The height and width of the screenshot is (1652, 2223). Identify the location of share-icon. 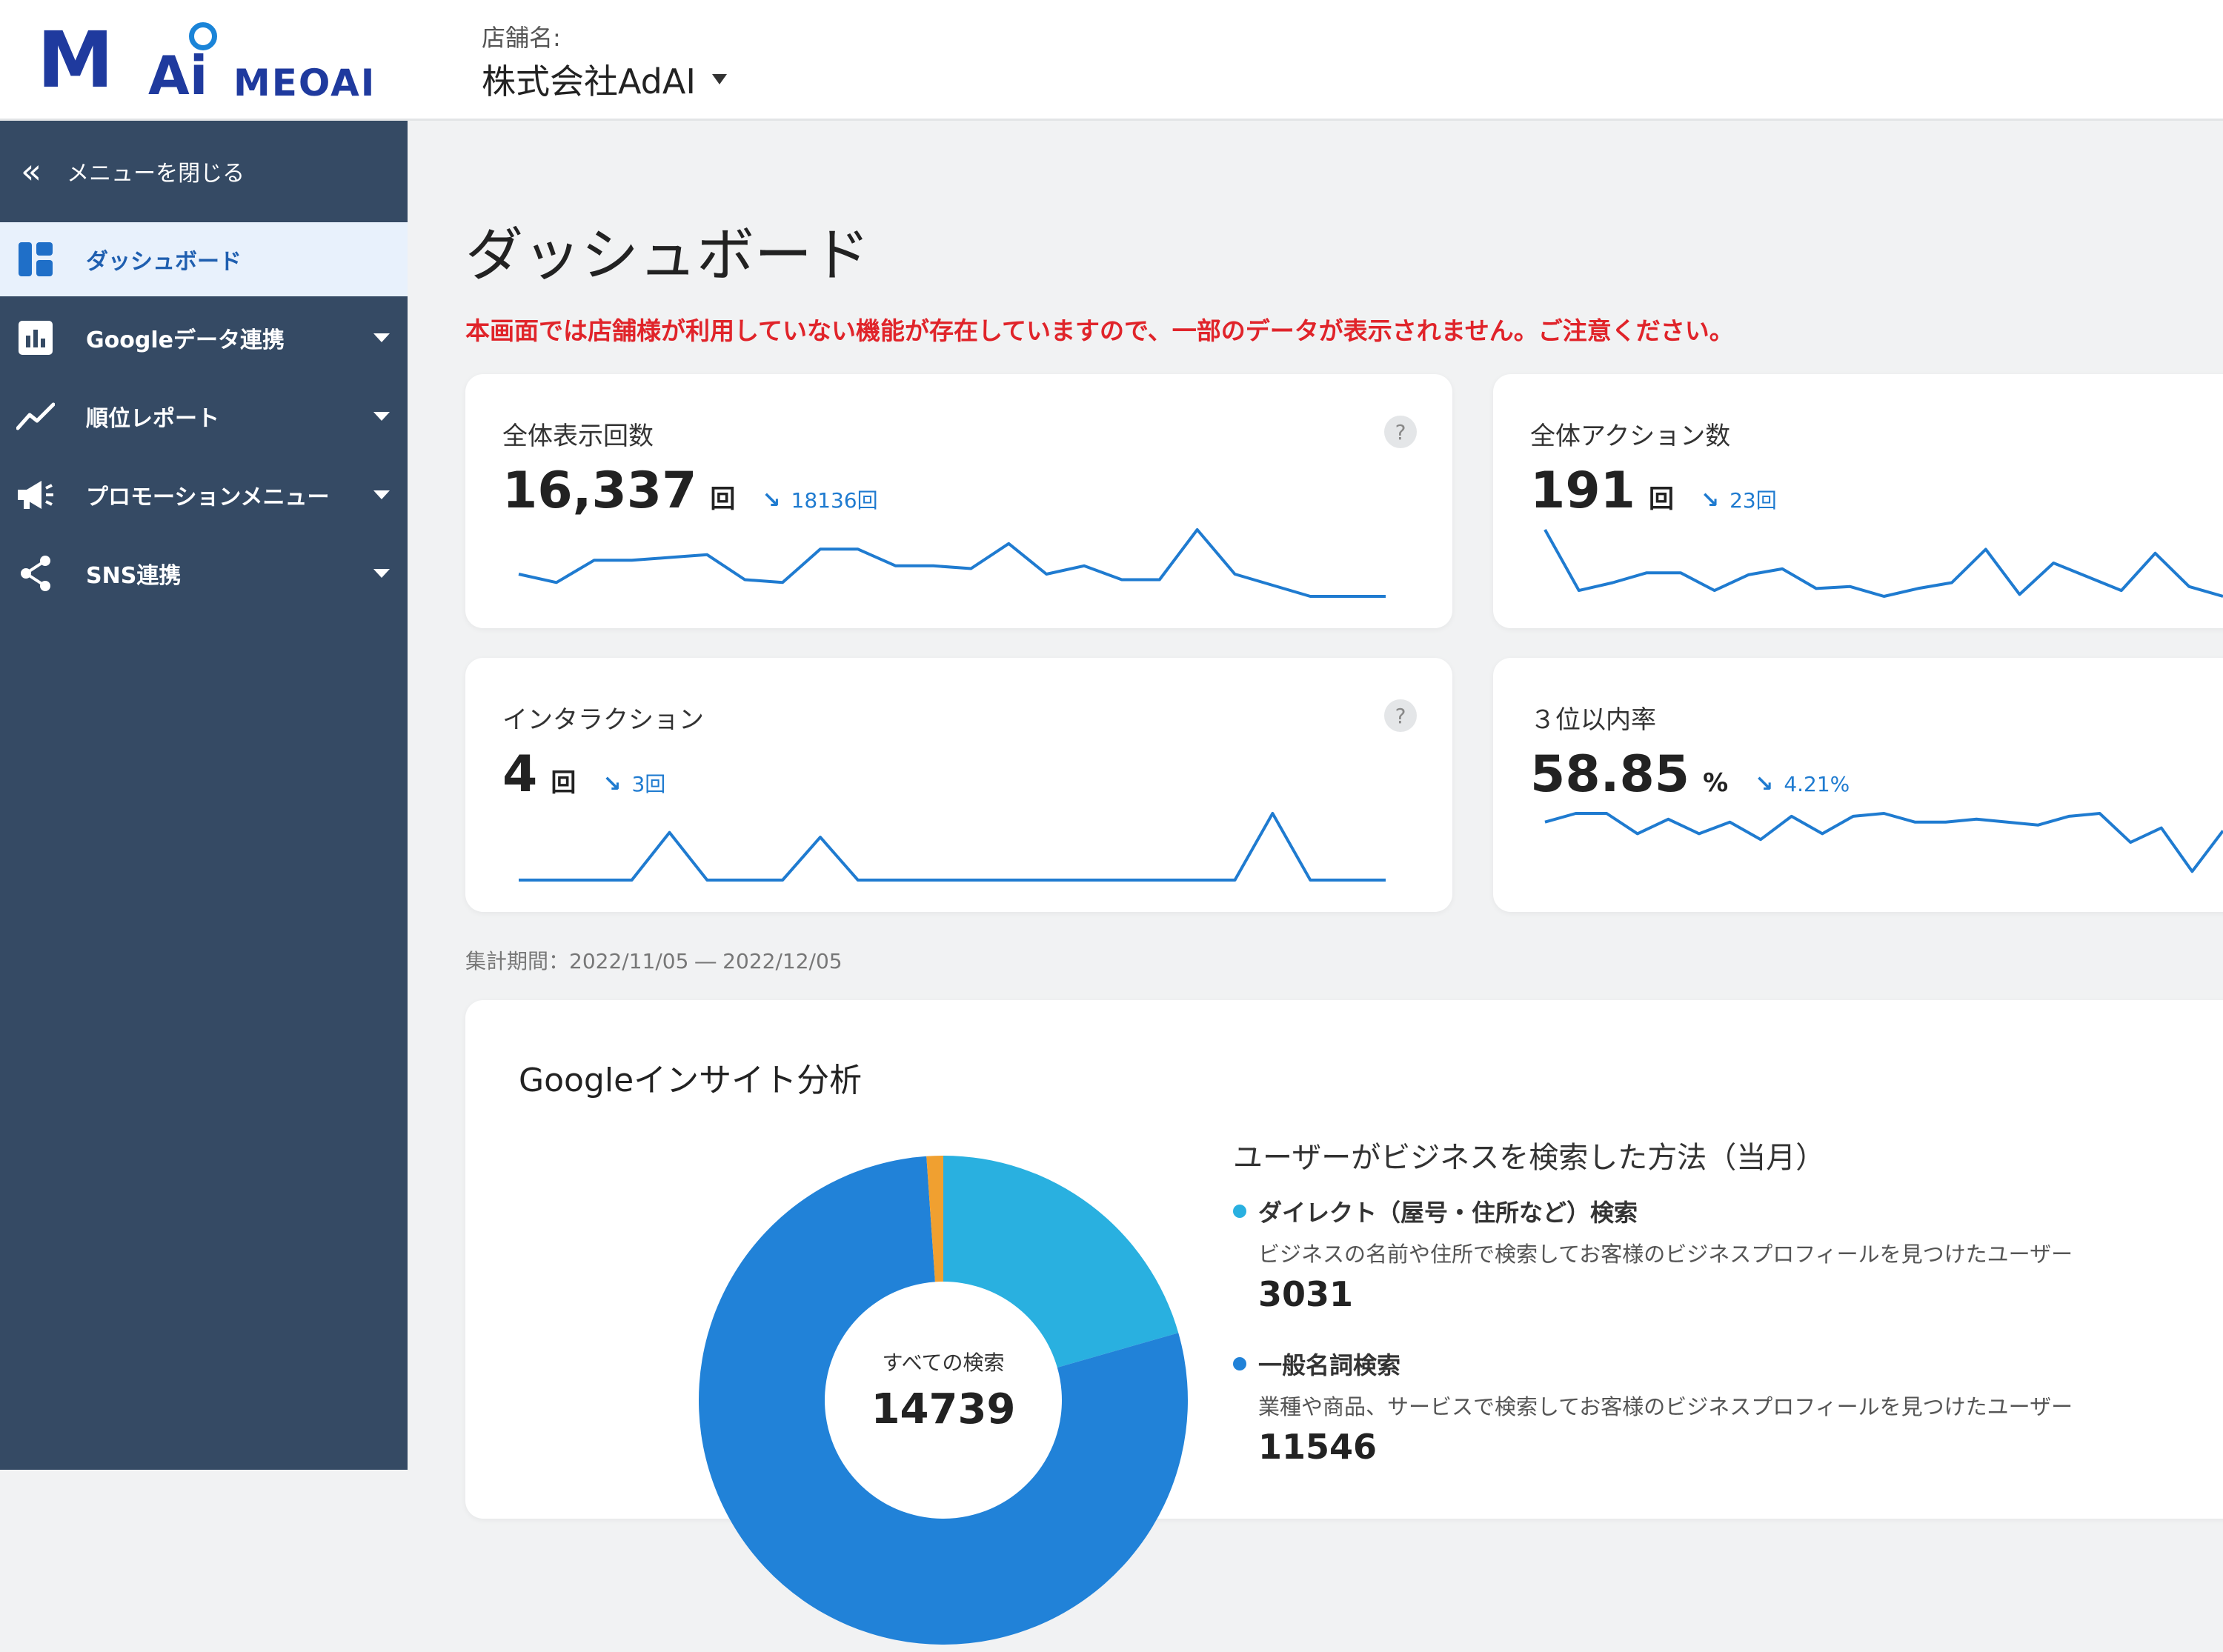
(35, 573).